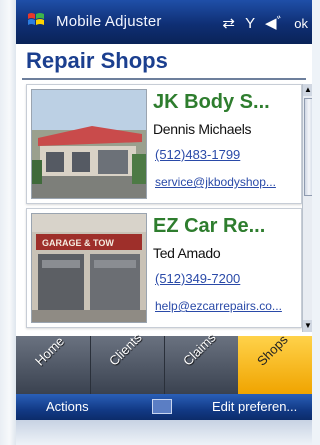 The width and height of the screenshot is (320, 445). Describe the element at coordinates (197, 154) in the screenshot. I see `shop-phone-link: (512)483-1799` at that location.